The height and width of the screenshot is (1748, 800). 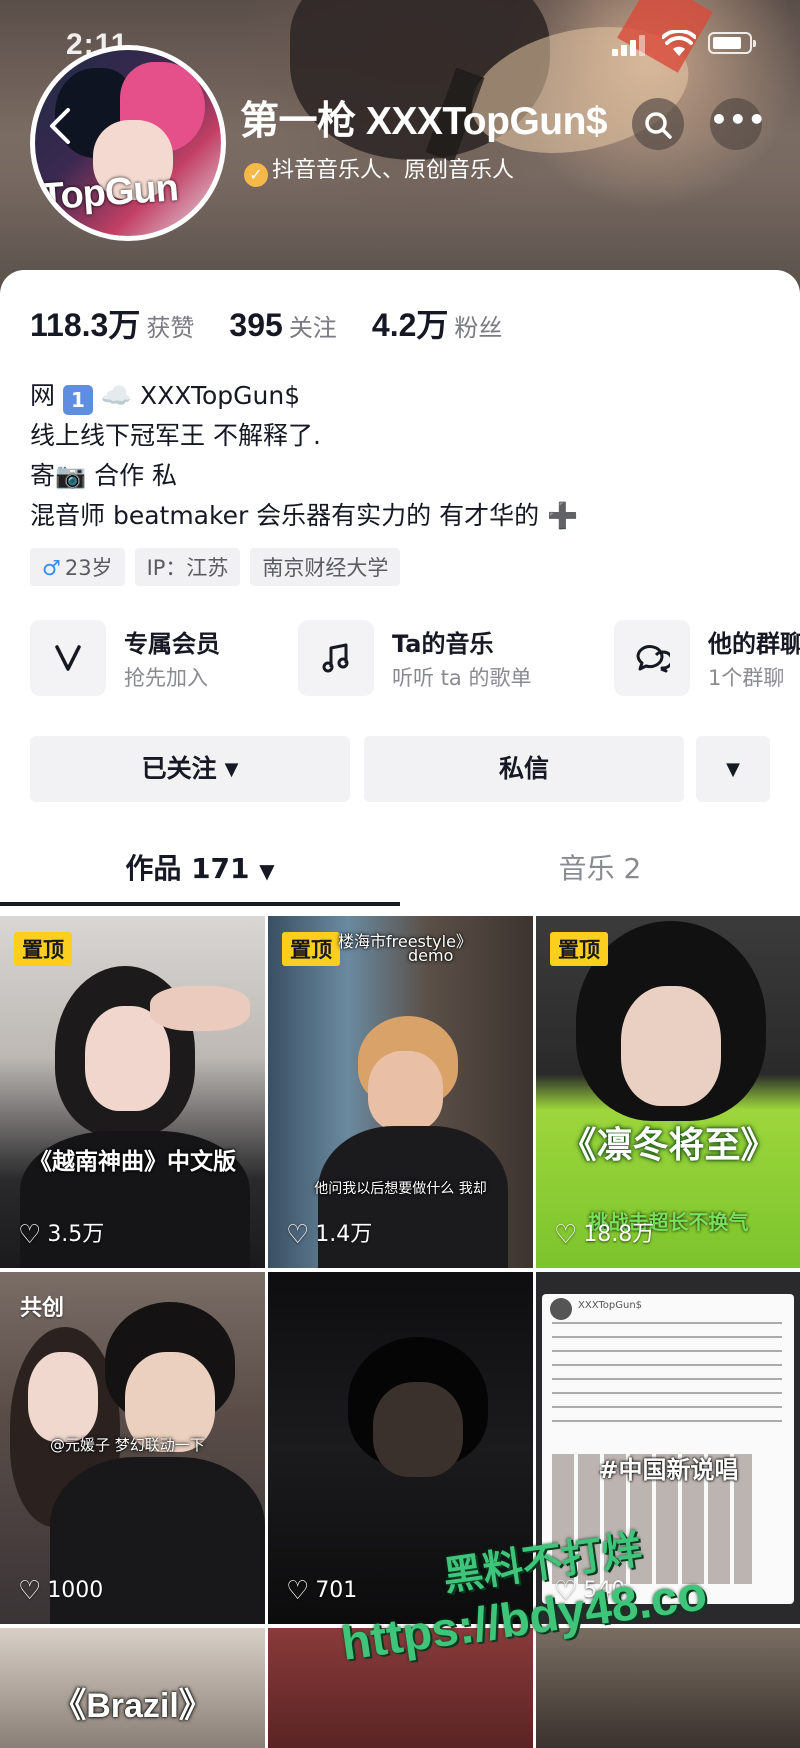 What do you see at coordinates (187, 567) in the screenshot?
I see `ip-tag: IP：江苏` at bounding box center [187, 567].